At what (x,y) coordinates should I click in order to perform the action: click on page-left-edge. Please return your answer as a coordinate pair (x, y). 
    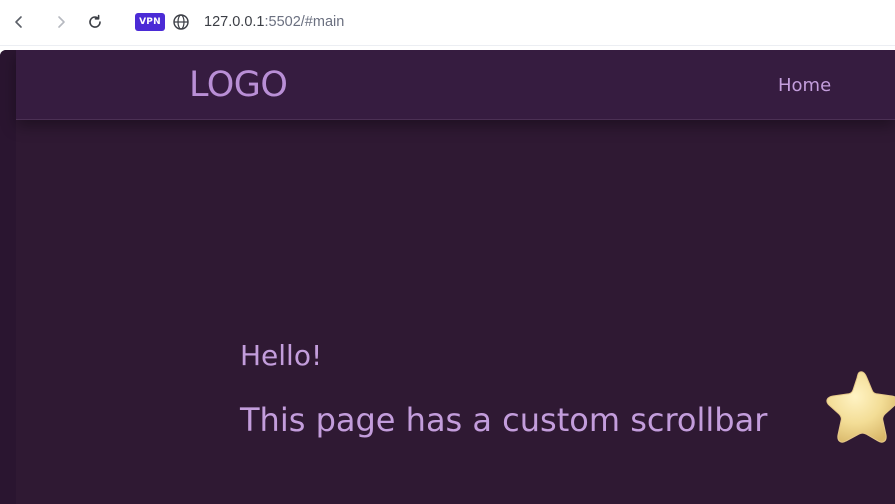
    Looking at the image, I should click on (8, 277).